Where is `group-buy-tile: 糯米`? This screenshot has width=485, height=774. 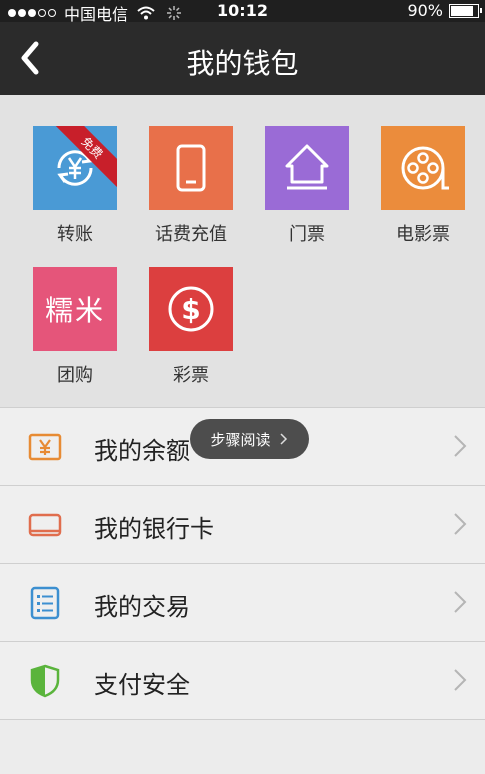
group-buy-tile: 糯米 is located at coordinates (75, 309).